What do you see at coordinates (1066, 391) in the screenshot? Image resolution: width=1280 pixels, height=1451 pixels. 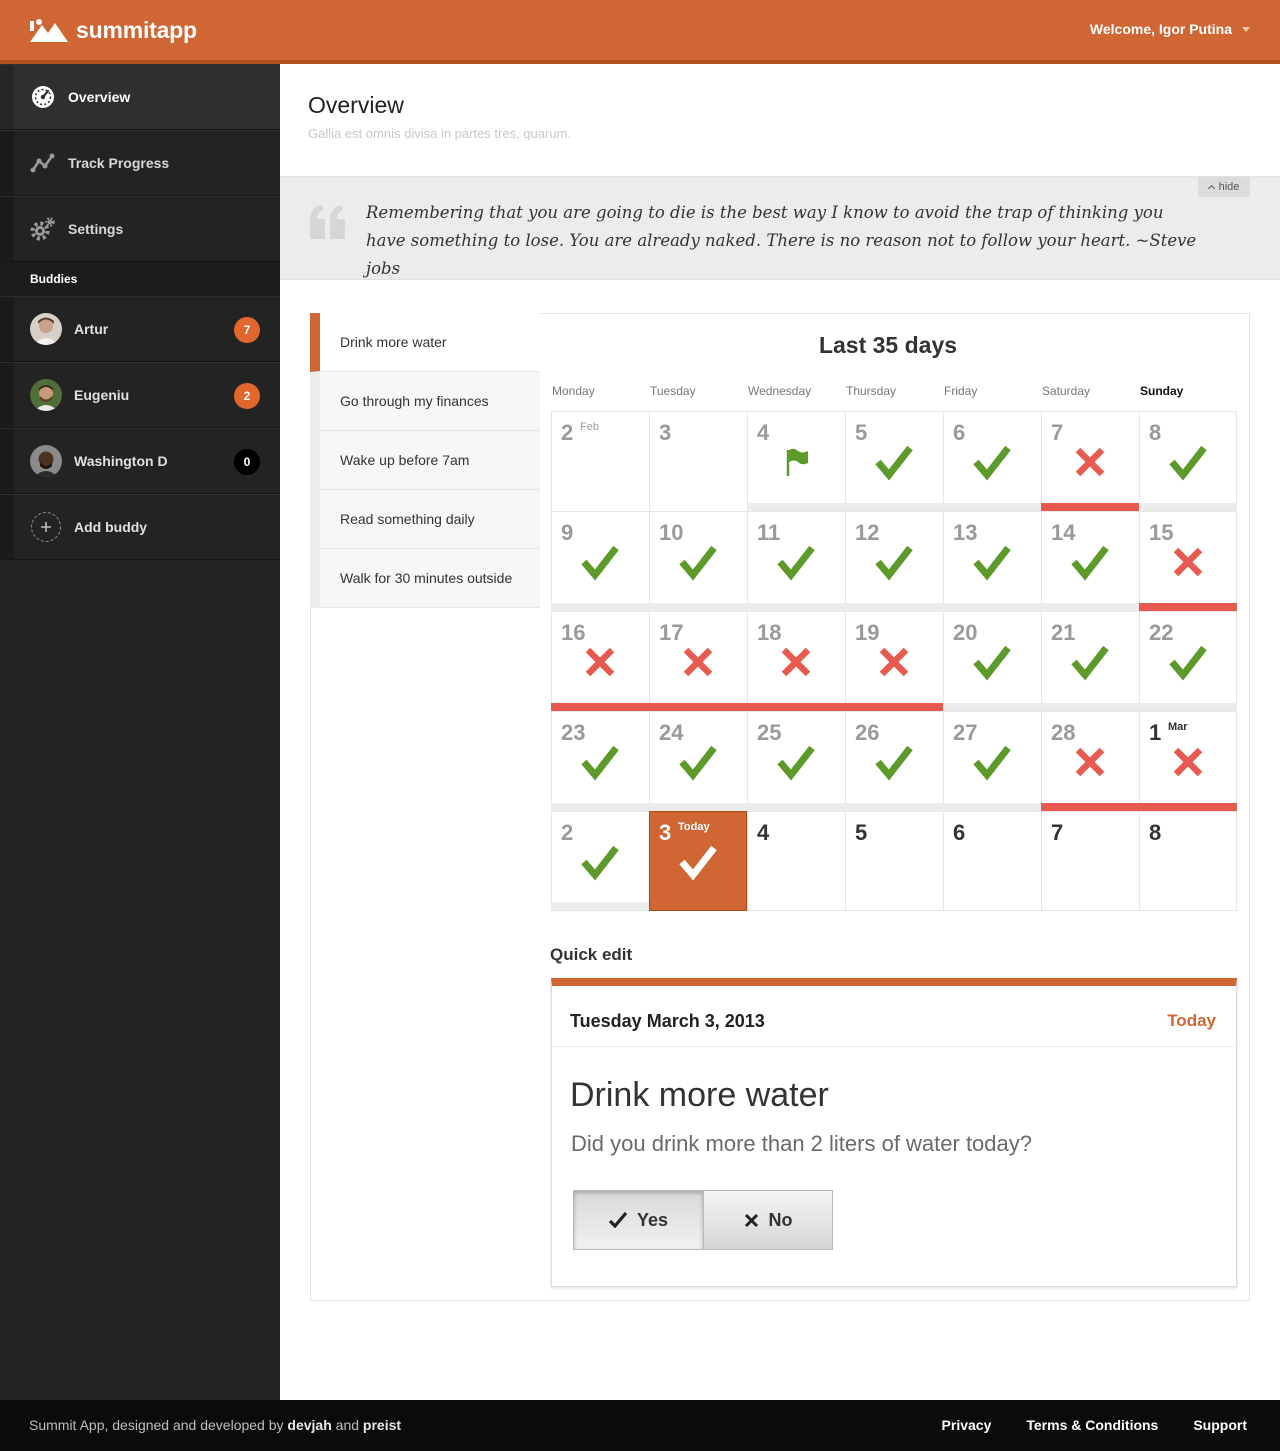 I see `weekday-label: Saturday` at bounding box center [1066, 391].